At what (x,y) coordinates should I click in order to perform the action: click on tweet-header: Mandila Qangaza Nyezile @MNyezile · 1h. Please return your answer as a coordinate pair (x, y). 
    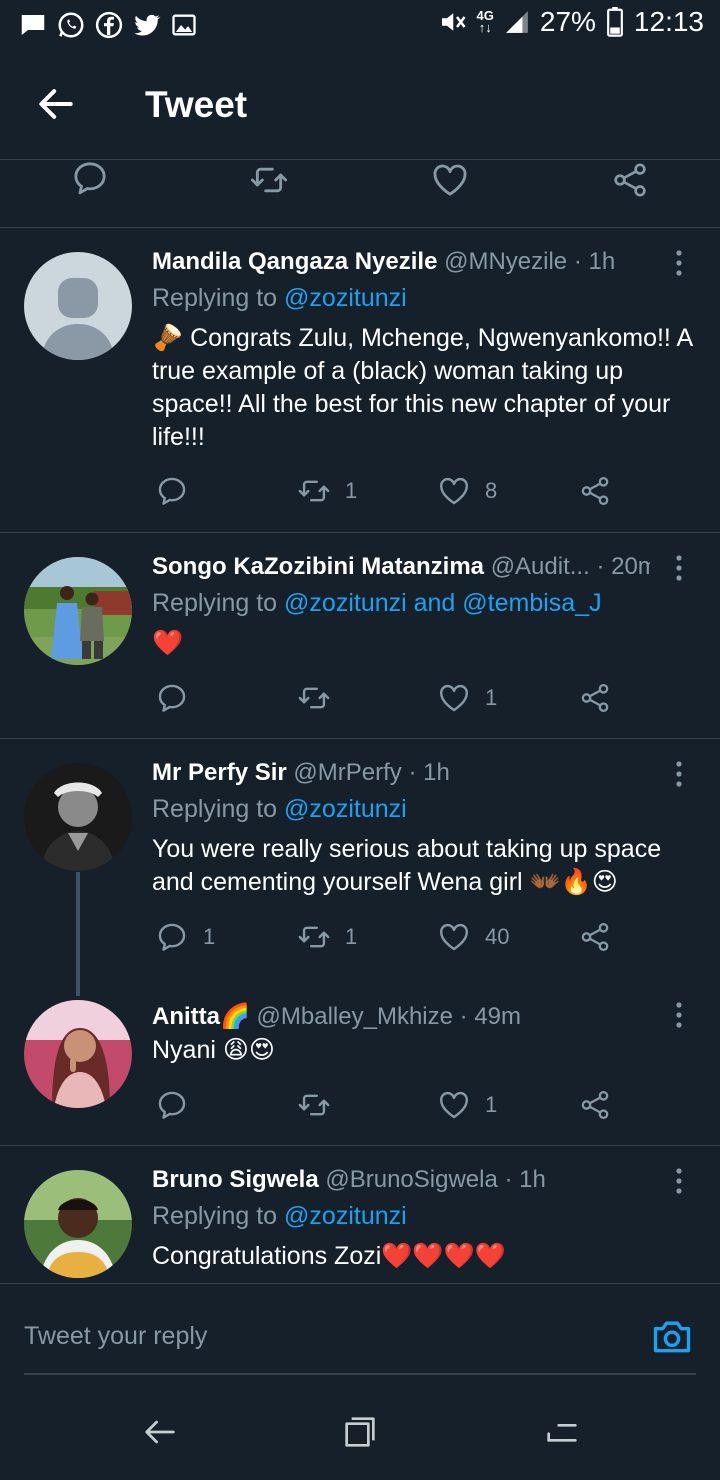
    Looking at the image, I should click on (401, 262).